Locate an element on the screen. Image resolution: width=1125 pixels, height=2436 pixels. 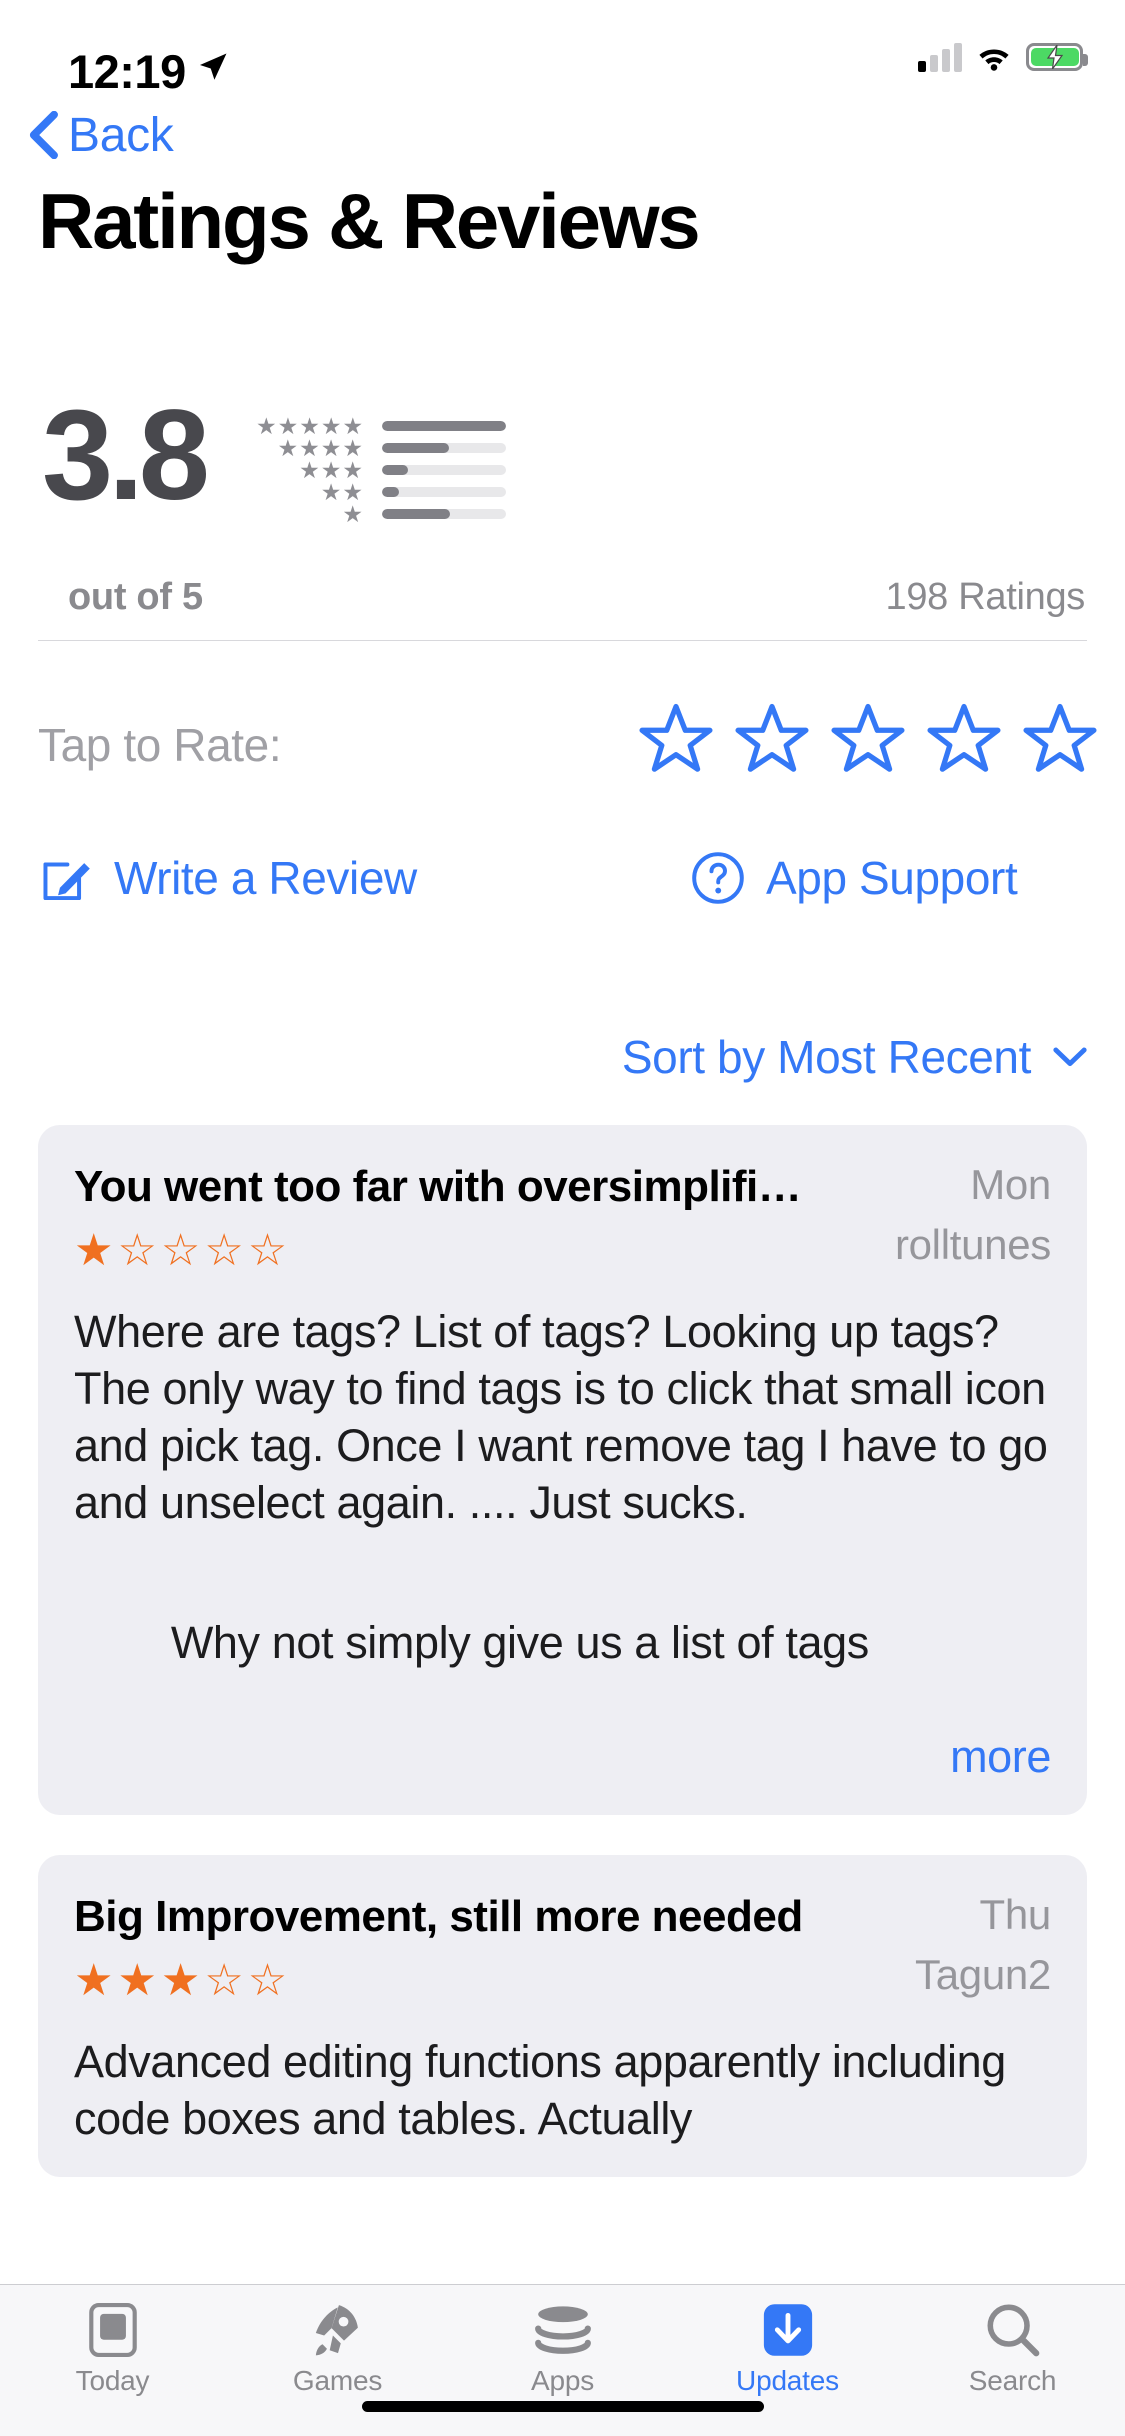
histogram-star-label: ★★★★★ is located at coordinates (310, 426).